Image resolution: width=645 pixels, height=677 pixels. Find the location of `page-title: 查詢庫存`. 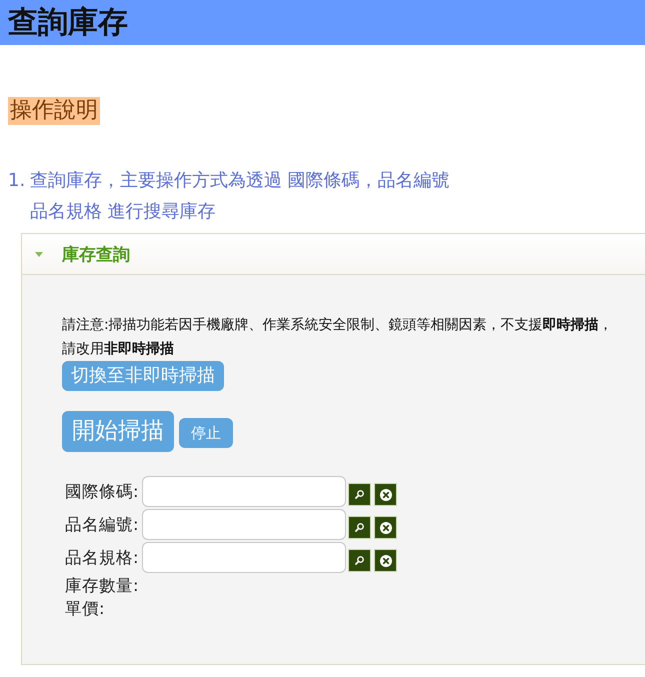

page-title: 查詢庫存 is located at coordinates (68, 22).